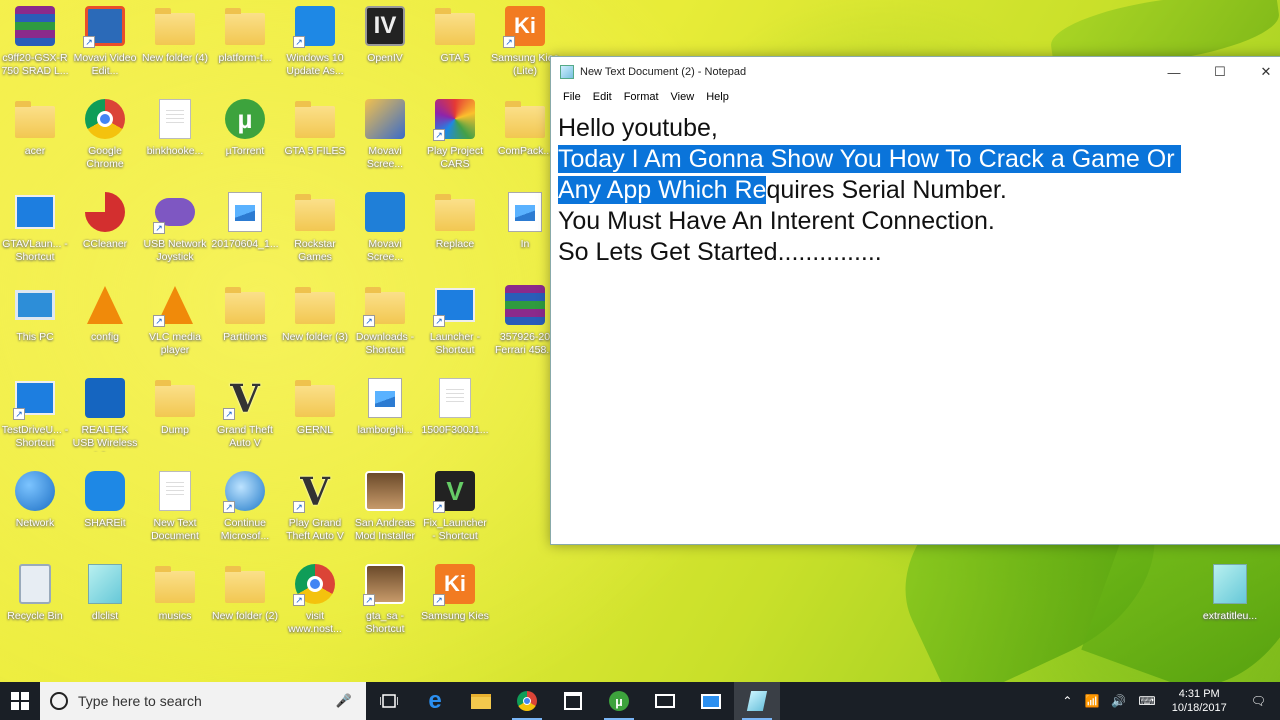  I want to click on desktop-icon: Google Chrome, so click(105, 137).